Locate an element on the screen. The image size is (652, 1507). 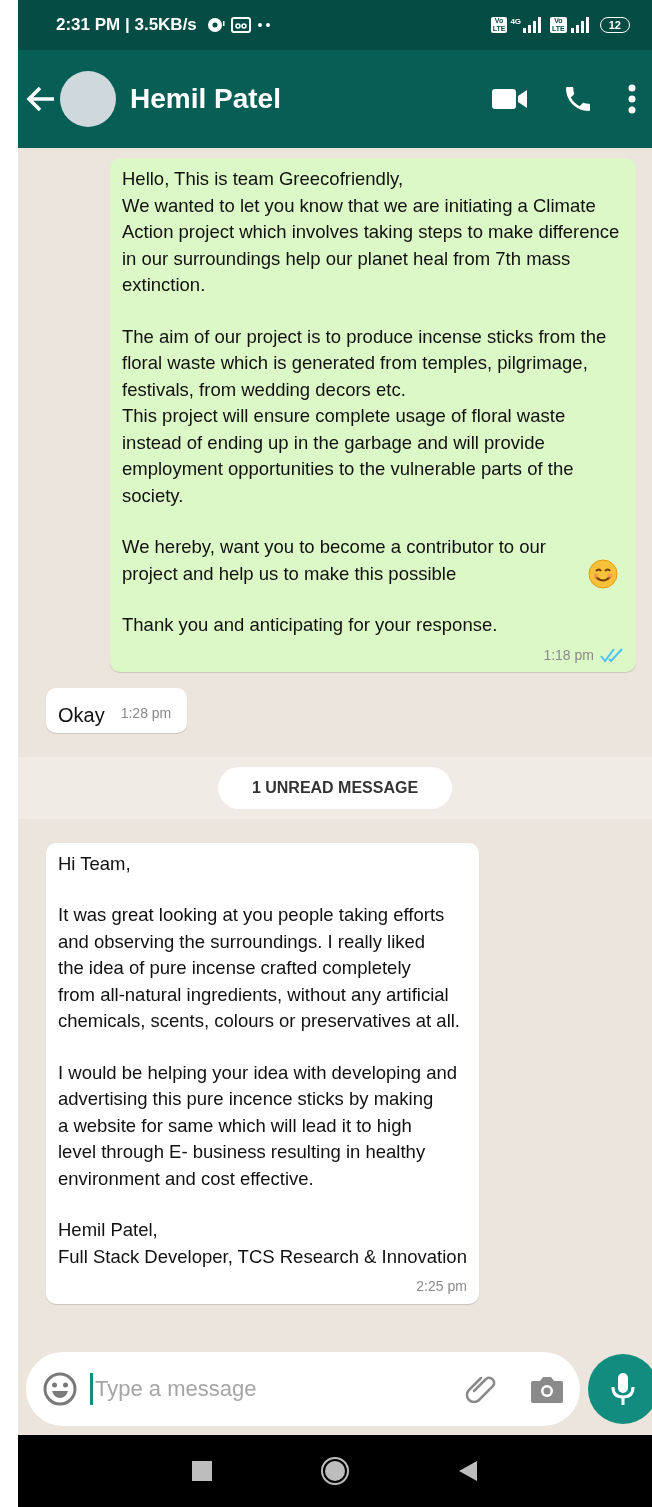
smiling-face-icon is located at coordinates (603, 574).